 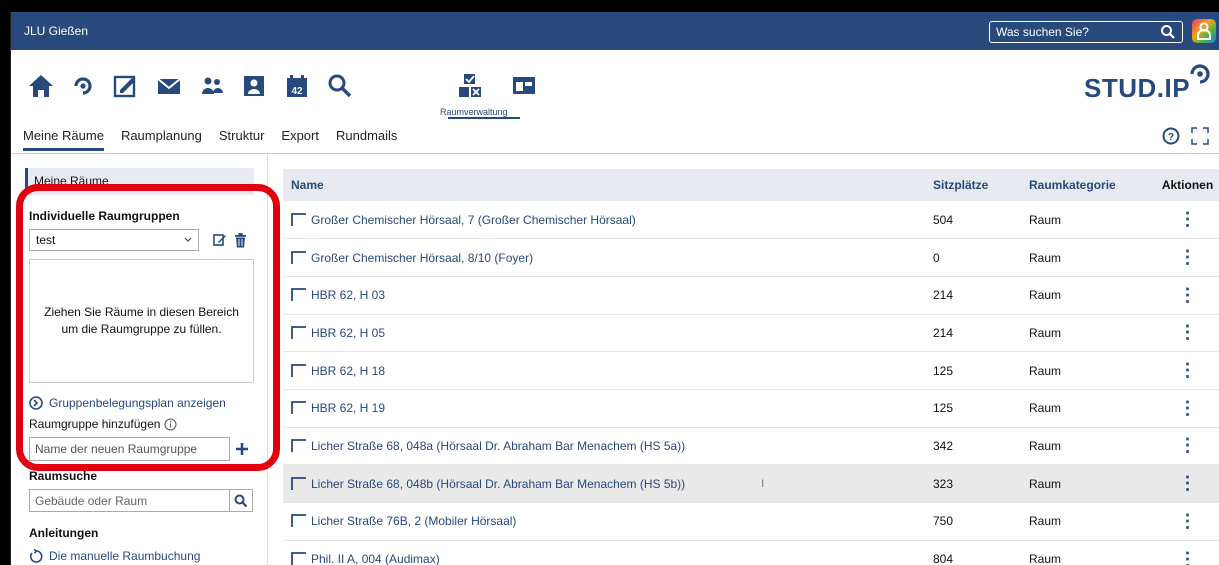 I want to click on global-search, so click(x=1086, y=32).